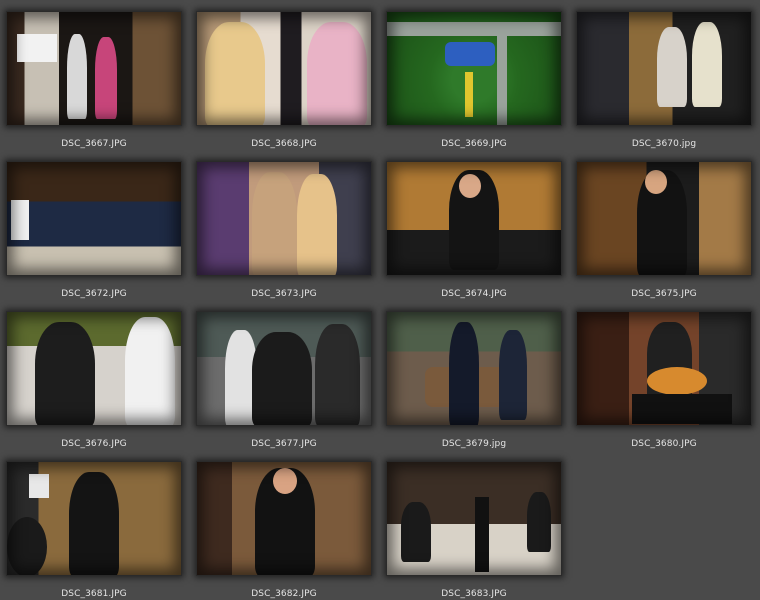 The width and height of the screenshot is (760, 600). I want to click on photo-filename: DSC_3679.jpg, so click(474, 444).